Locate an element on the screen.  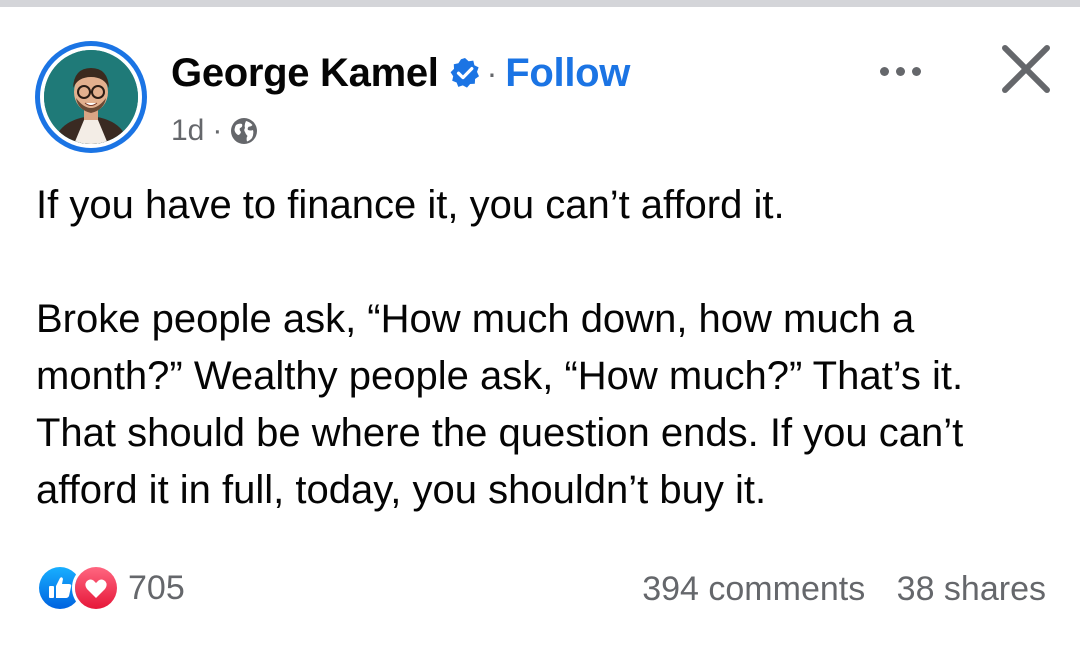
author-avatar is located at coordinates (91, 97).